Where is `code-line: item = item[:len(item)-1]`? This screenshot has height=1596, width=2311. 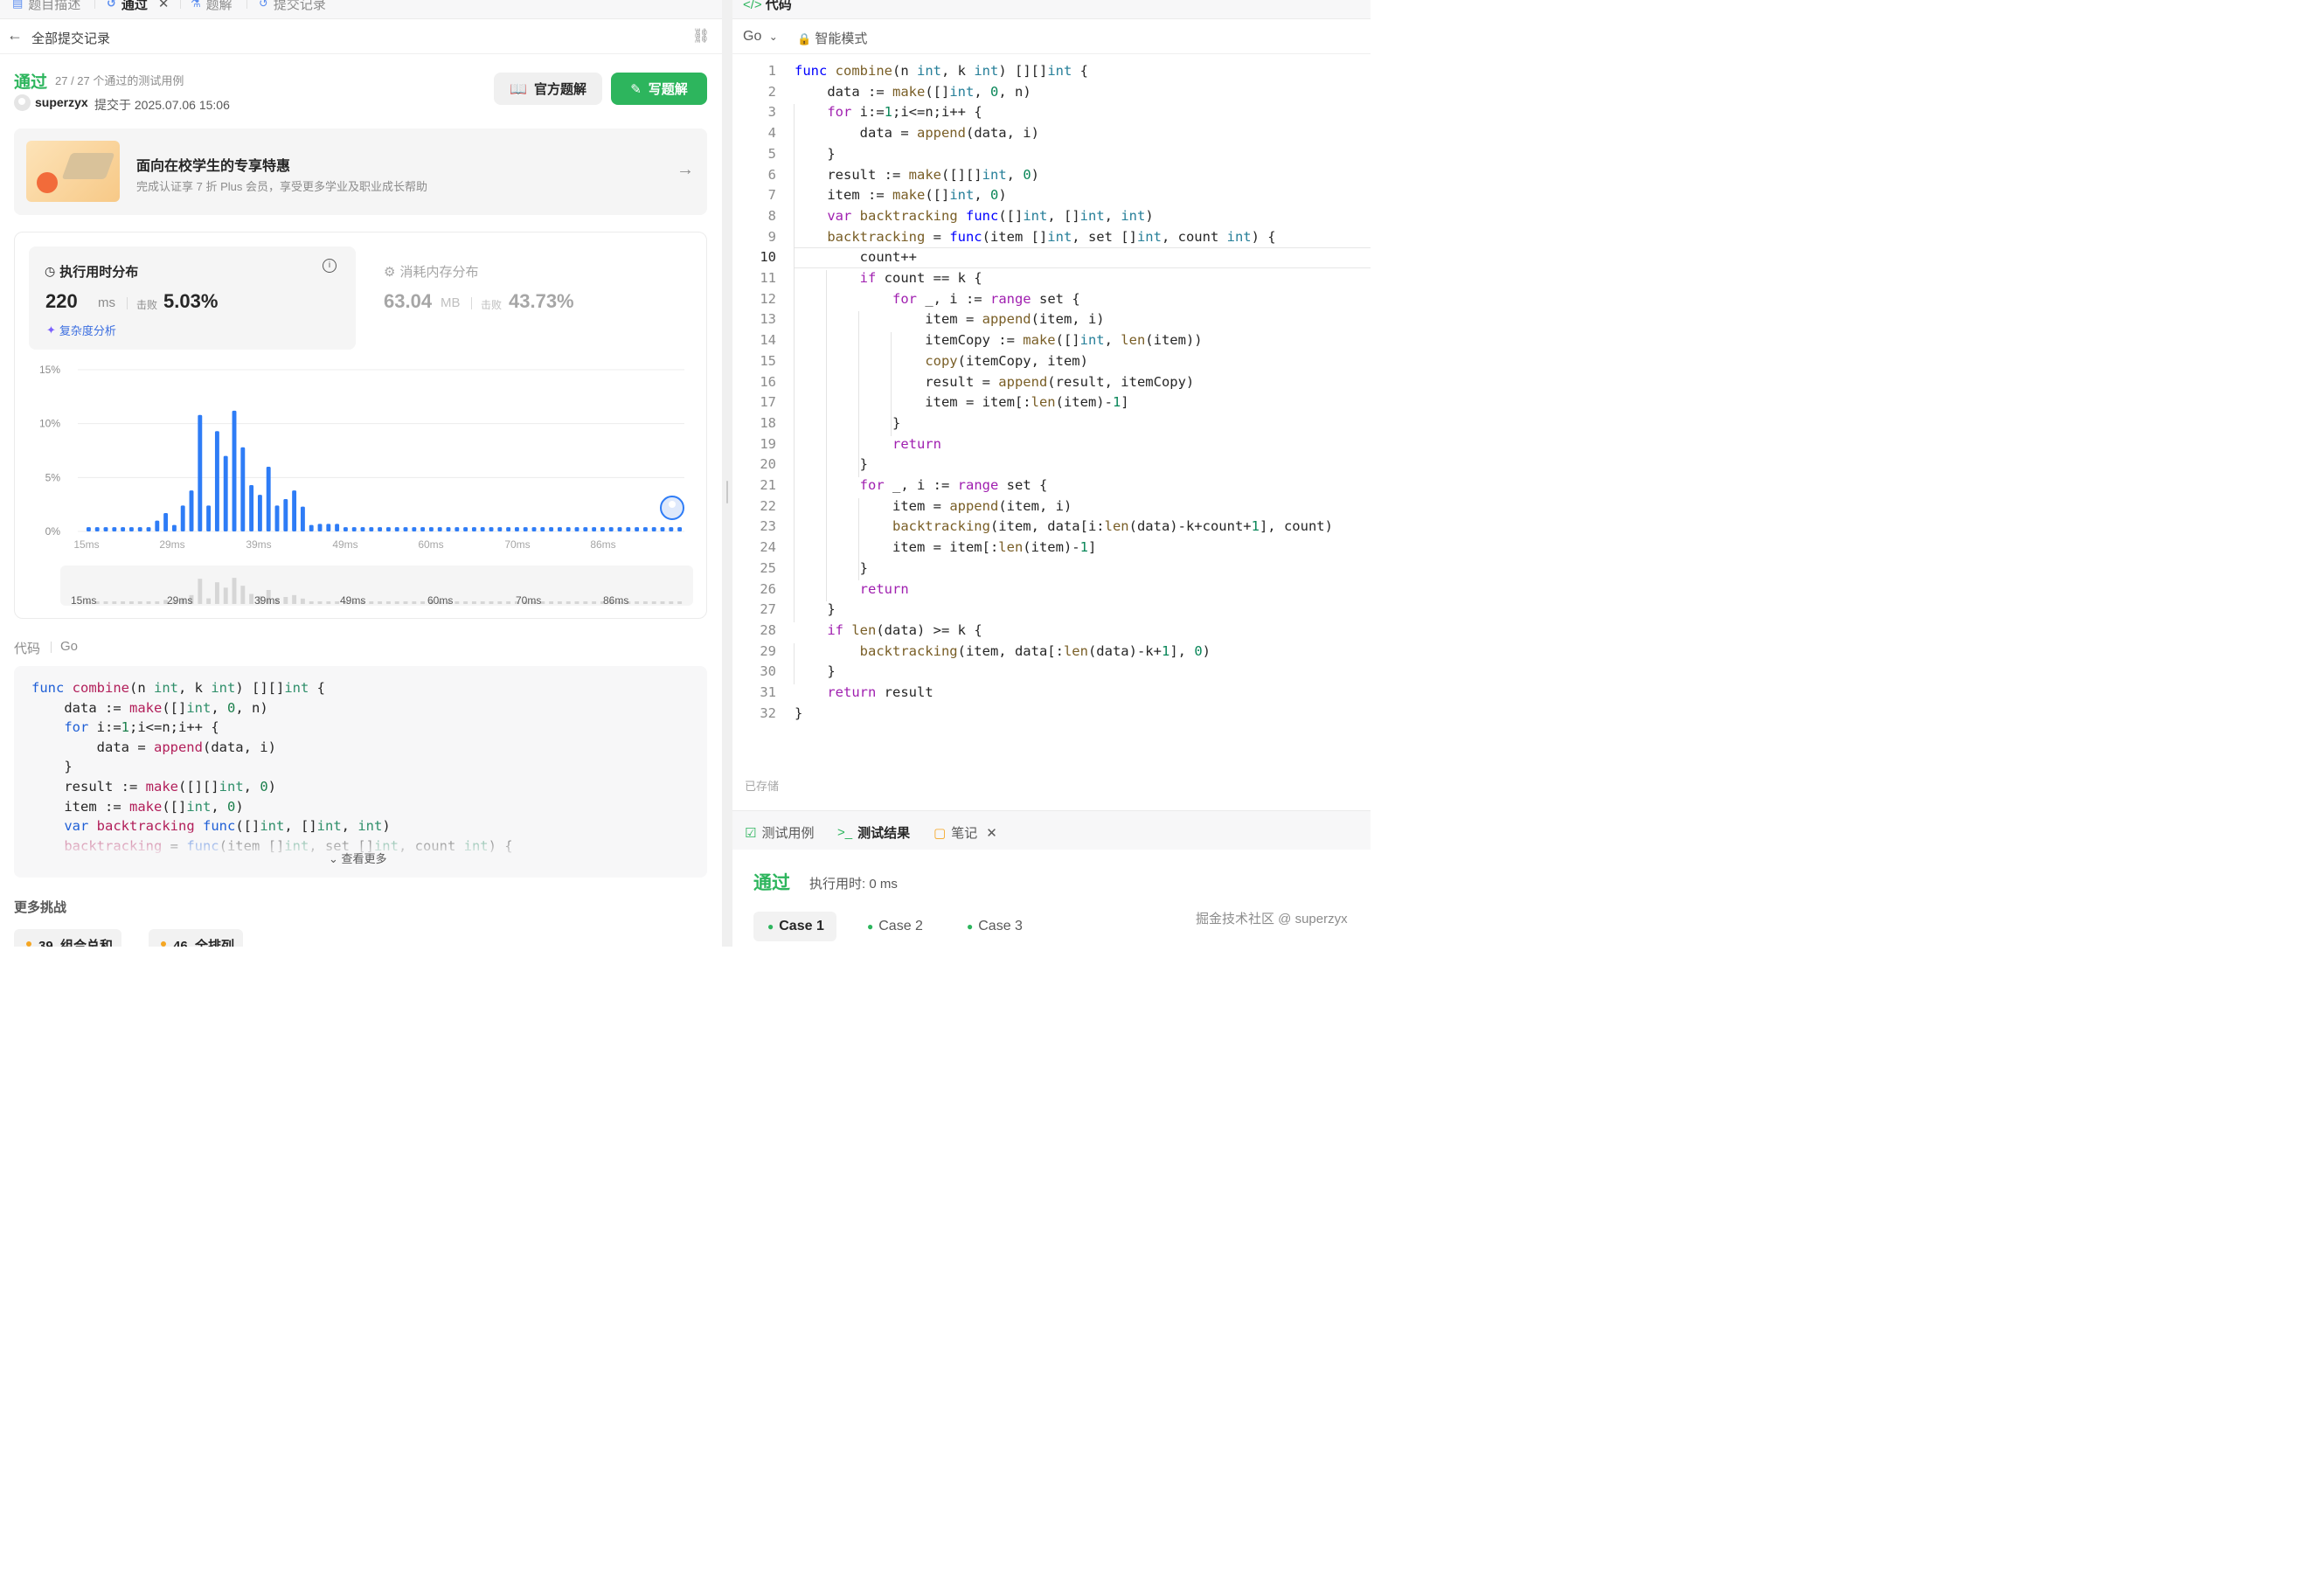
code-line: item = item[:len(item)-1] is located at coordinates (946, 547).